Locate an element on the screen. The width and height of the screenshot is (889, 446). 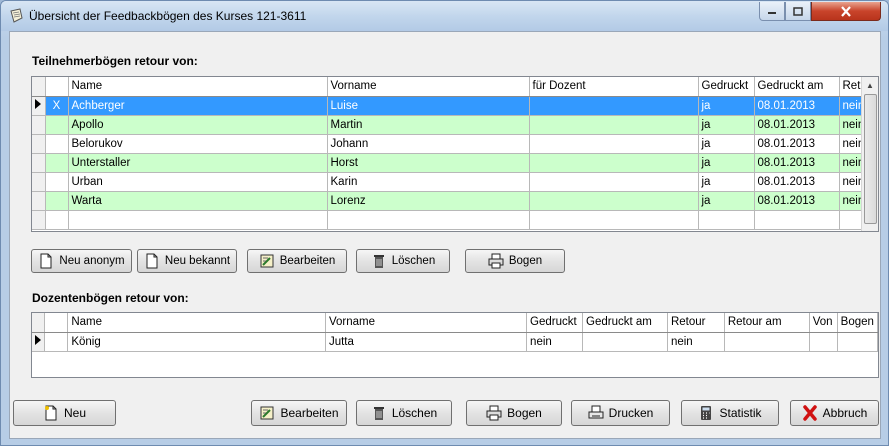
trash-icon is located at coordinates (378, 261).